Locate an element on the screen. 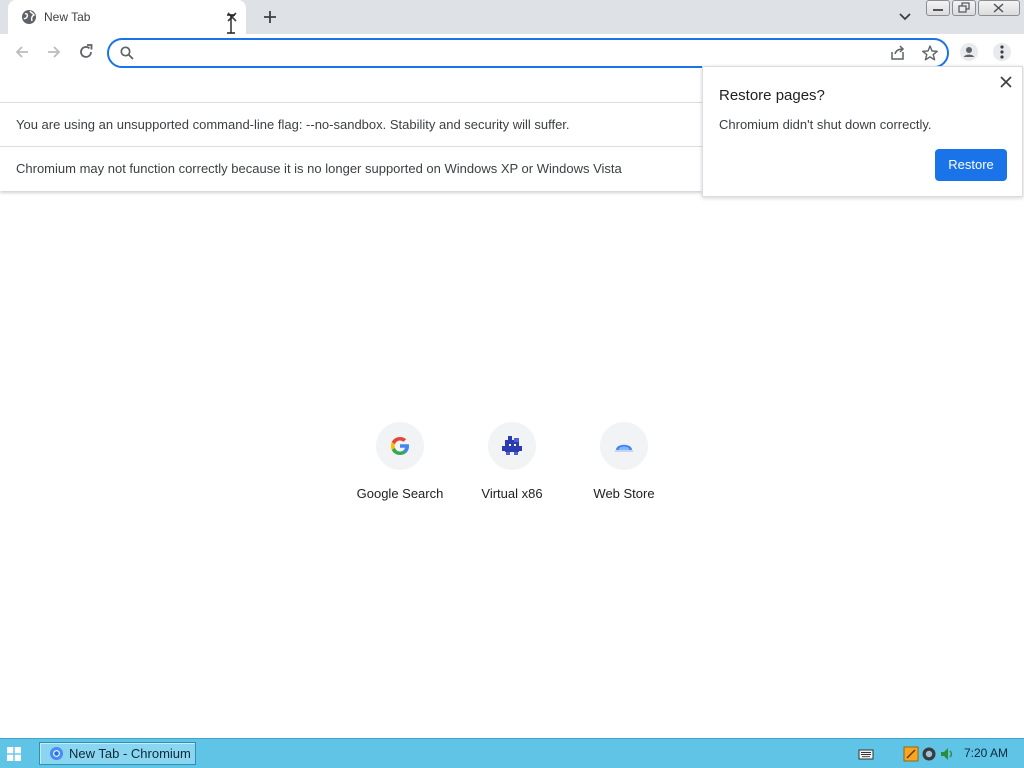 The width and height of the screenshot is (1024, 768). taskbar-clock: 7:20 AM is located at coordinates (986, 753).